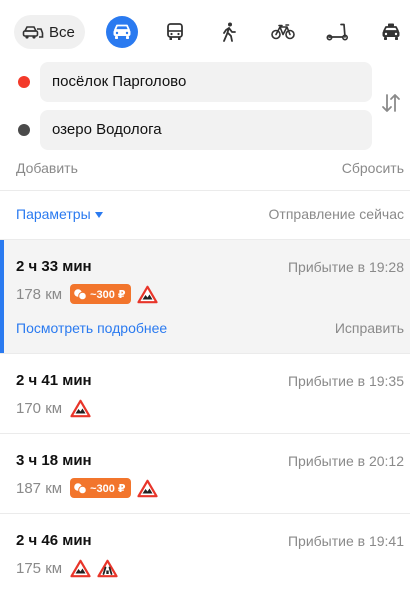 This screenshot has height=592, width=410. What do you see at coordinates (24, 130) in the screenshot?
I see `end-point-marker` at bounding box center [24, 130].